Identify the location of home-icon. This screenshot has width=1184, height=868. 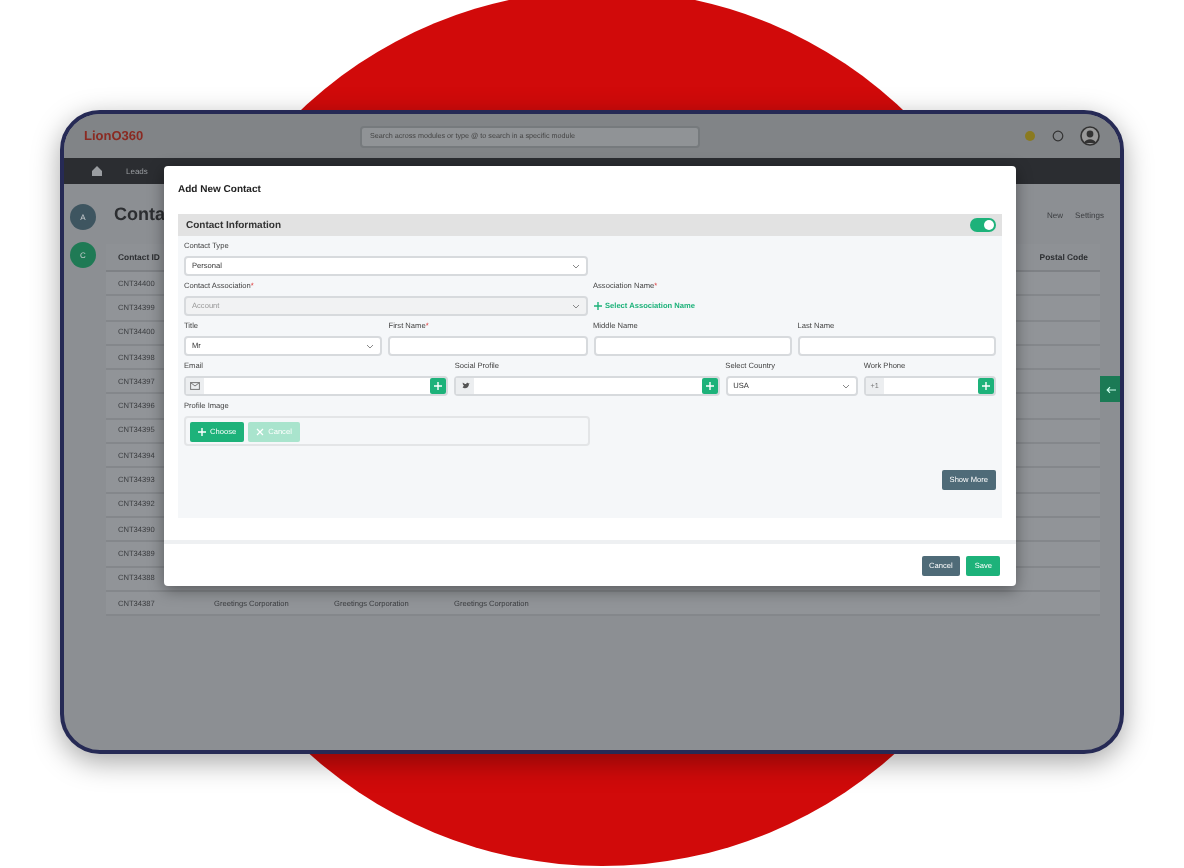
(97, 171).